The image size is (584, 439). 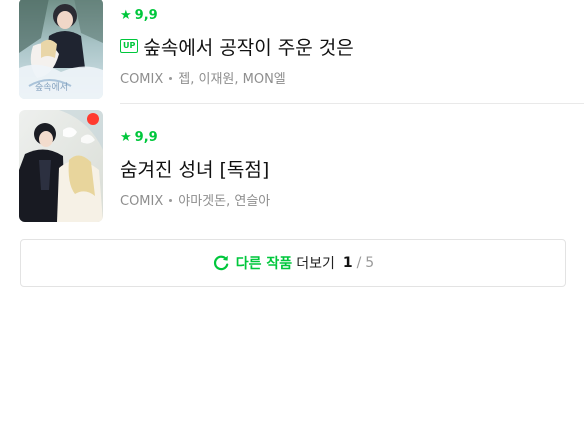 I want to click on more-label-green: 다른 작품, so click(x=264, y=264).